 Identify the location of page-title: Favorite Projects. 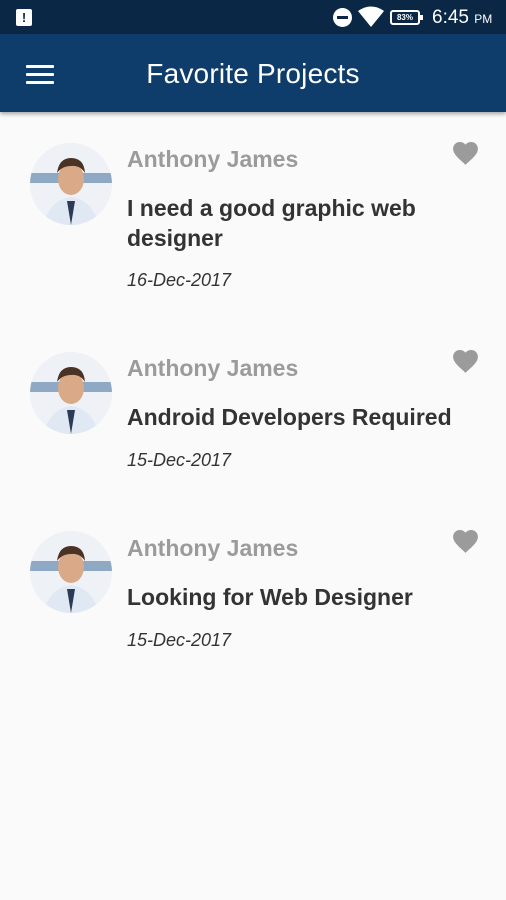
(253, 73).